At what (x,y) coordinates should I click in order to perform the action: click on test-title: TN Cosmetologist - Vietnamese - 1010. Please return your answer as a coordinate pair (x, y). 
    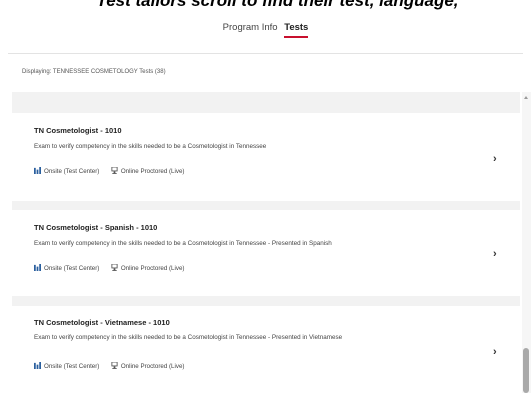
    Looking at the image, I should click on (102, 322).